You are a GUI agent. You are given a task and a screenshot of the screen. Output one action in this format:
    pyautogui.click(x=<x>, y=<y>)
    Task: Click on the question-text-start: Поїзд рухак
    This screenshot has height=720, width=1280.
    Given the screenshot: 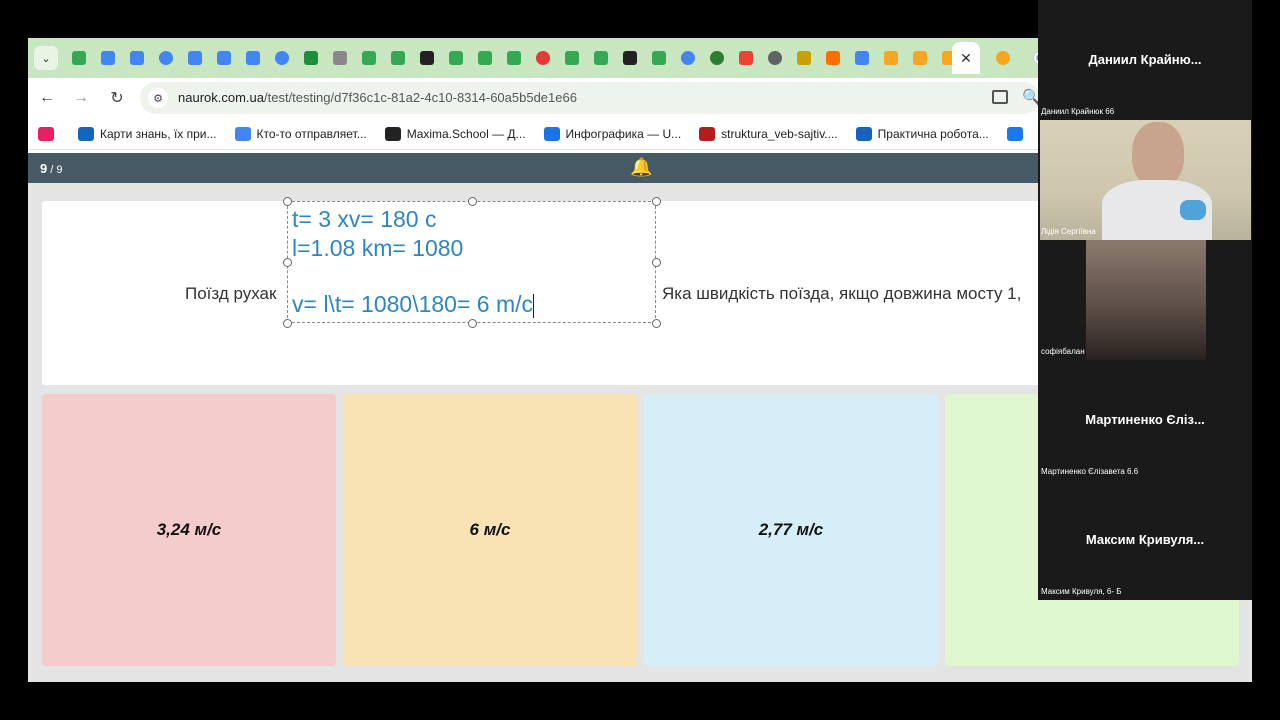 What is the action you would take?
    pyautogui.click(x=231, y=293)
    